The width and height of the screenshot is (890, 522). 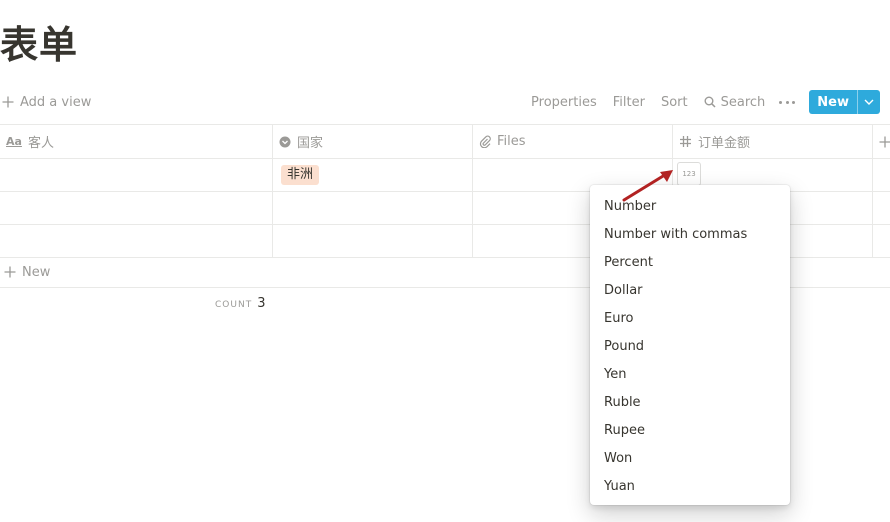 What do you see at coordinates (40, 143) in the screenshot?
I see `column-header-label: 客人` at bounding box center [40, 143].